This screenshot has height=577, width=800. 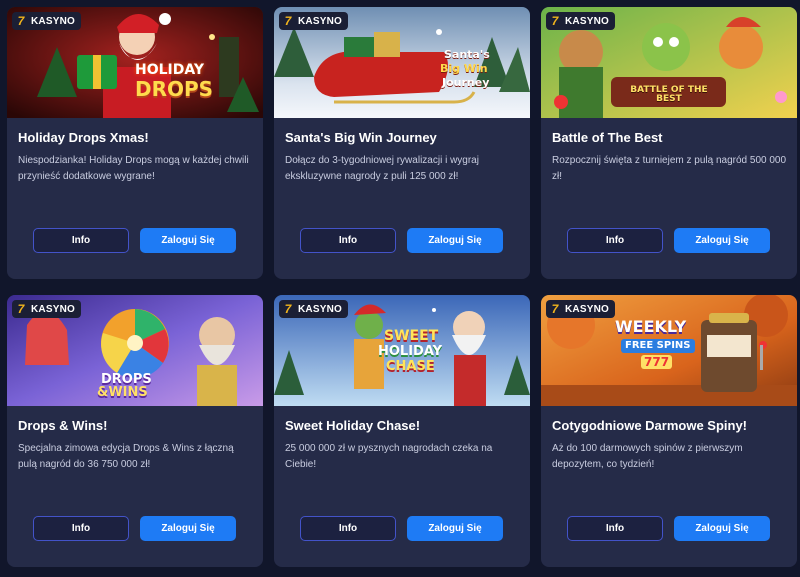 I want to click on banner-title-line-1: HOLIDAY, so click(x=170, y=70).